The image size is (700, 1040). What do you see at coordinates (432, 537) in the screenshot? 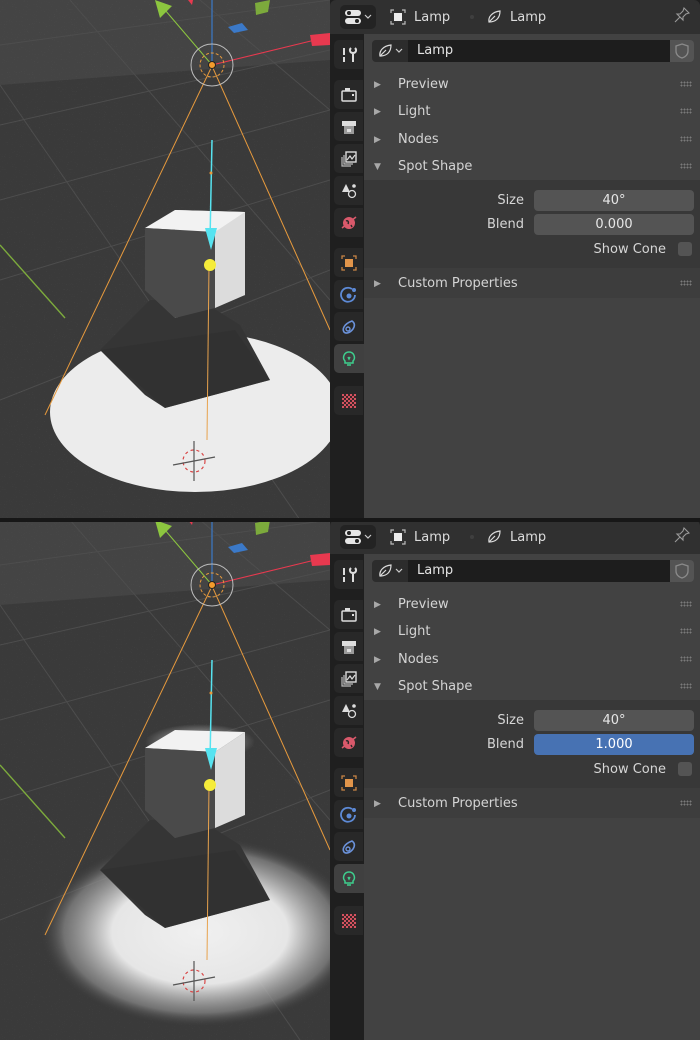
I see `breadcrumb-object-label: Lamp` at bounding box center [432, 537].